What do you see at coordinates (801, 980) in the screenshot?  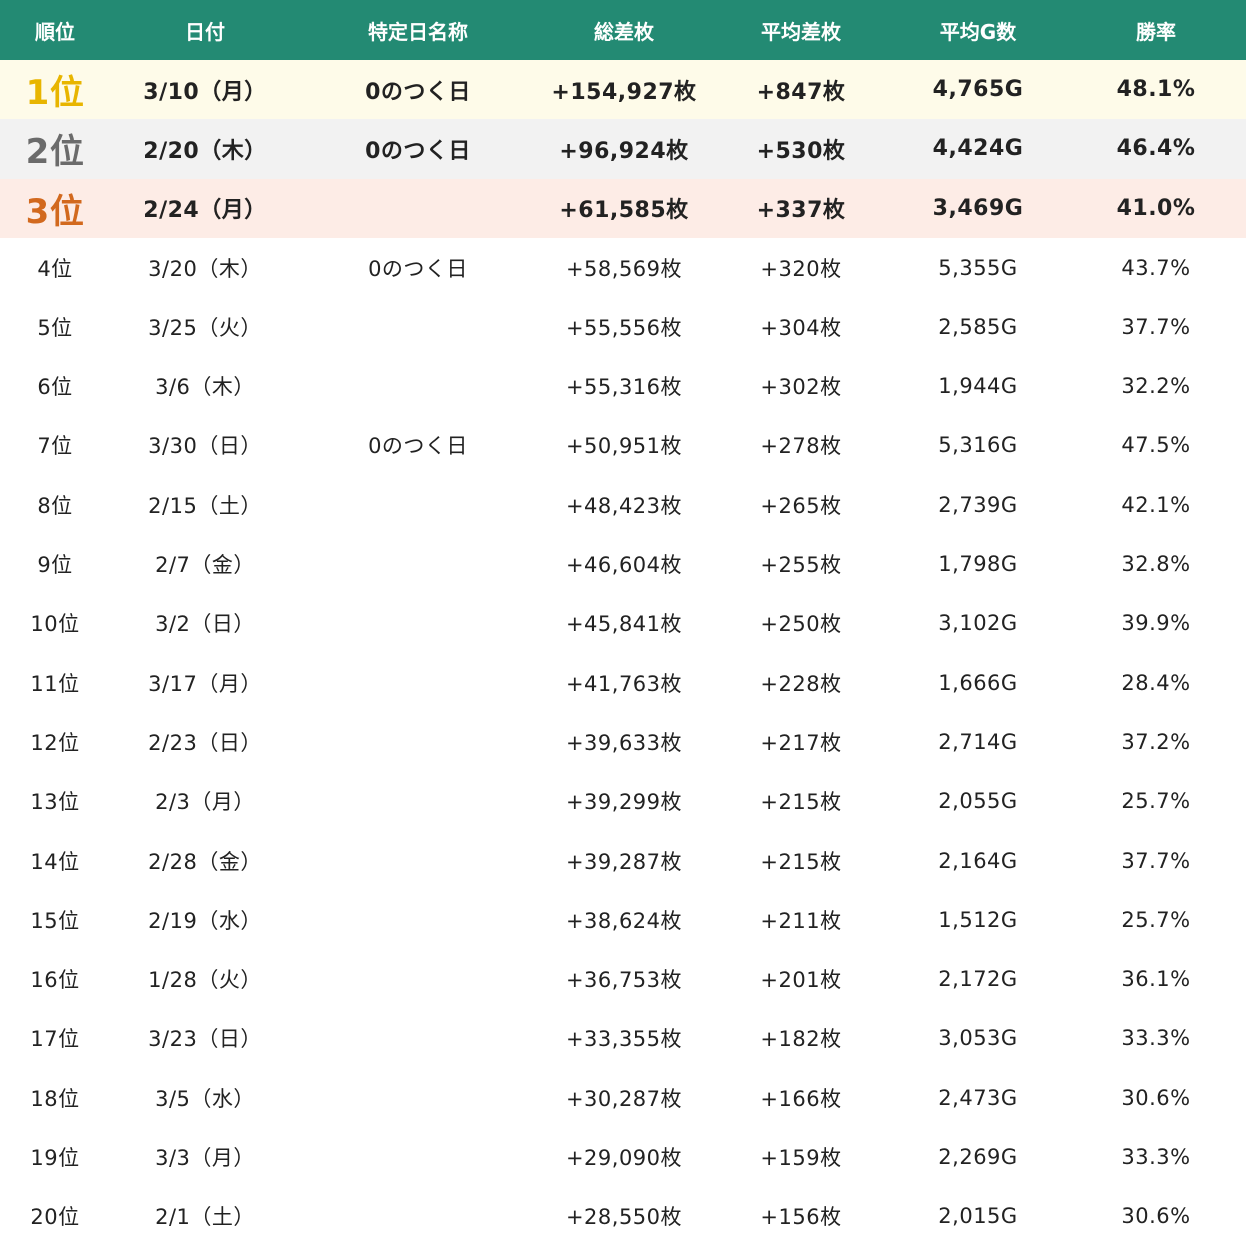 I see `avg-diff-cell: +201枚` at bounding box center [801, 980].